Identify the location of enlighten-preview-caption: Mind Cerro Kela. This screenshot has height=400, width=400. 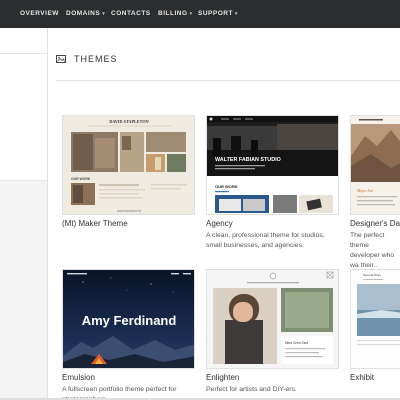
(296, 343).